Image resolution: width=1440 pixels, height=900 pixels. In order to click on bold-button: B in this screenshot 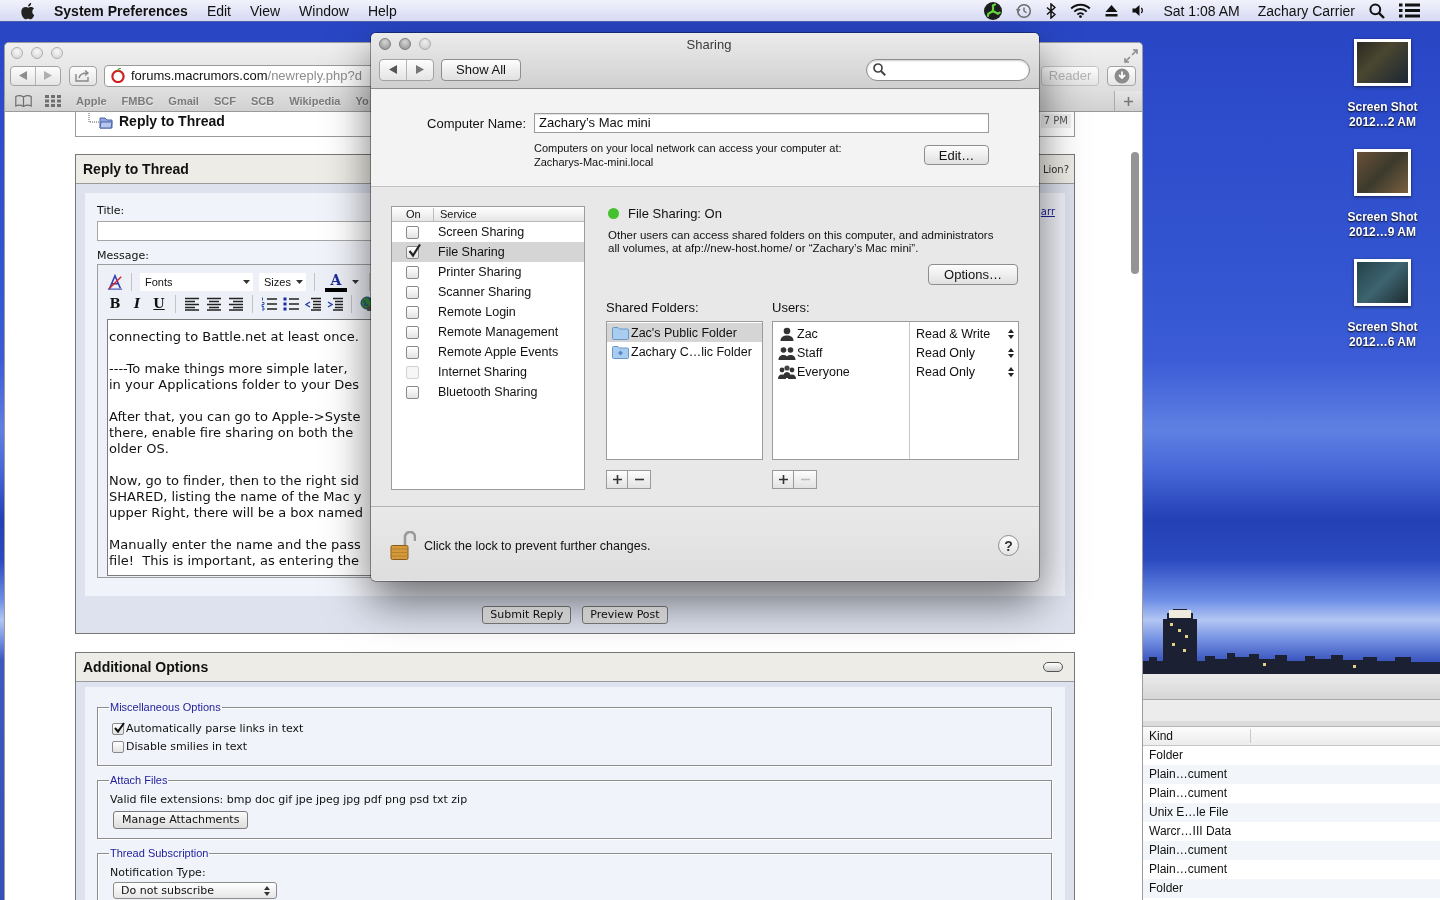, I will do `click(115, 304)`.